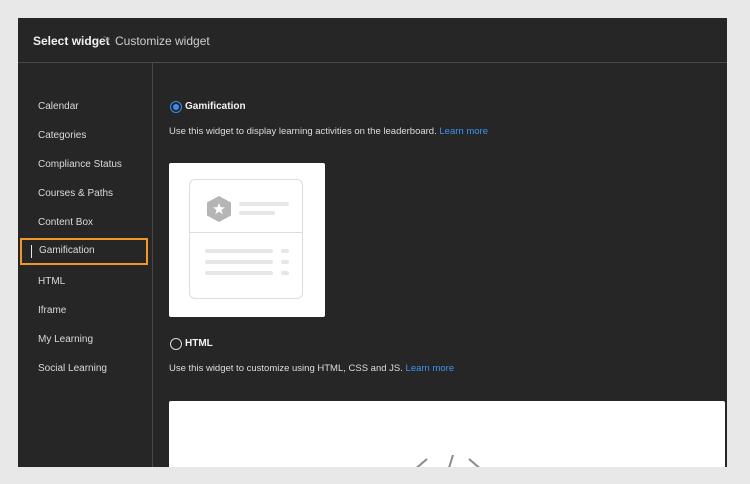 Image resolution: width=750 pixels, height=484 pixels. What do you see at coordinates (372, 40) in the screenshot?
I see `breadcrumb: Select widget > Customize widget` at bounding box center [372, 40].